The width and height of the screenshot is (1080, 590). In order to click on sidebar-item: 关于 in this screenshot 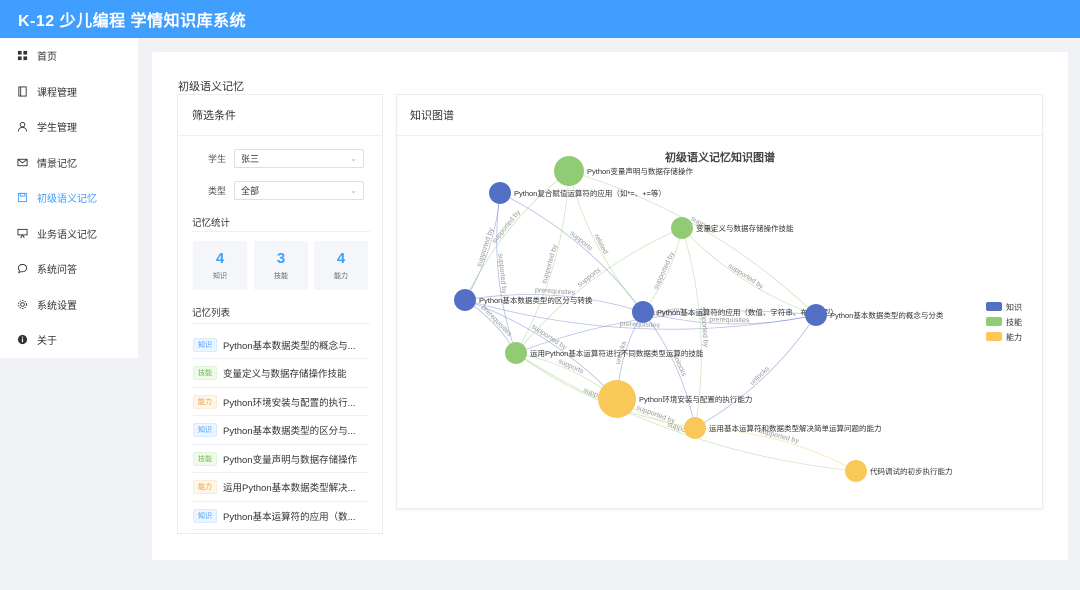, I will do `click(69, 340)`.